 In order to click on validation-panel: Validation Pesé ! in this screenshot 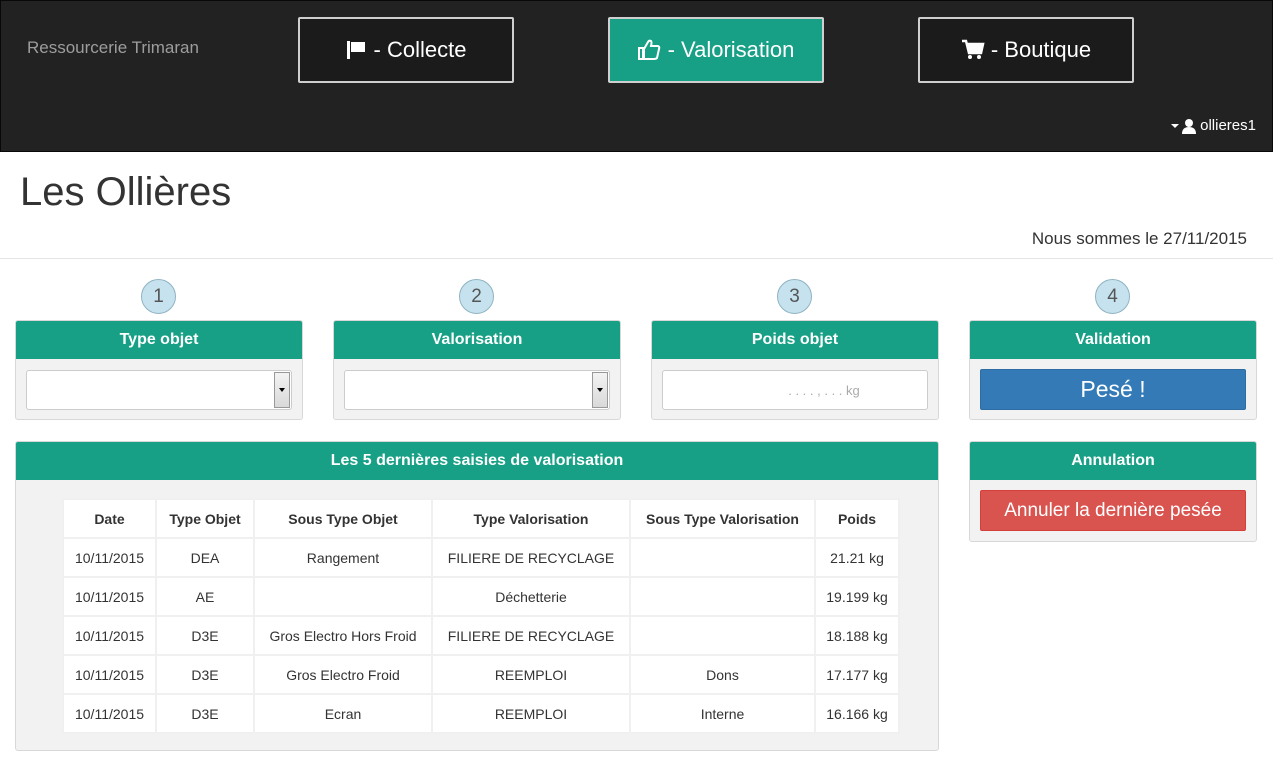, I will do `click(1113, 370)`.